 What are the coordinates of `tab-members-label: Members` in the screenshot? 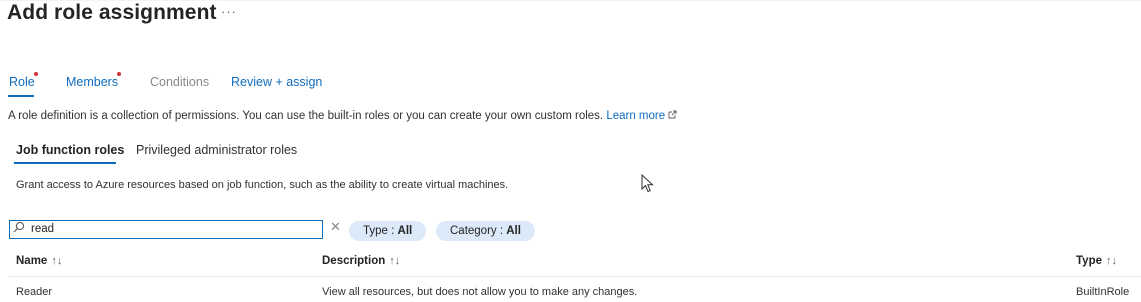 It's located at (92, 82).